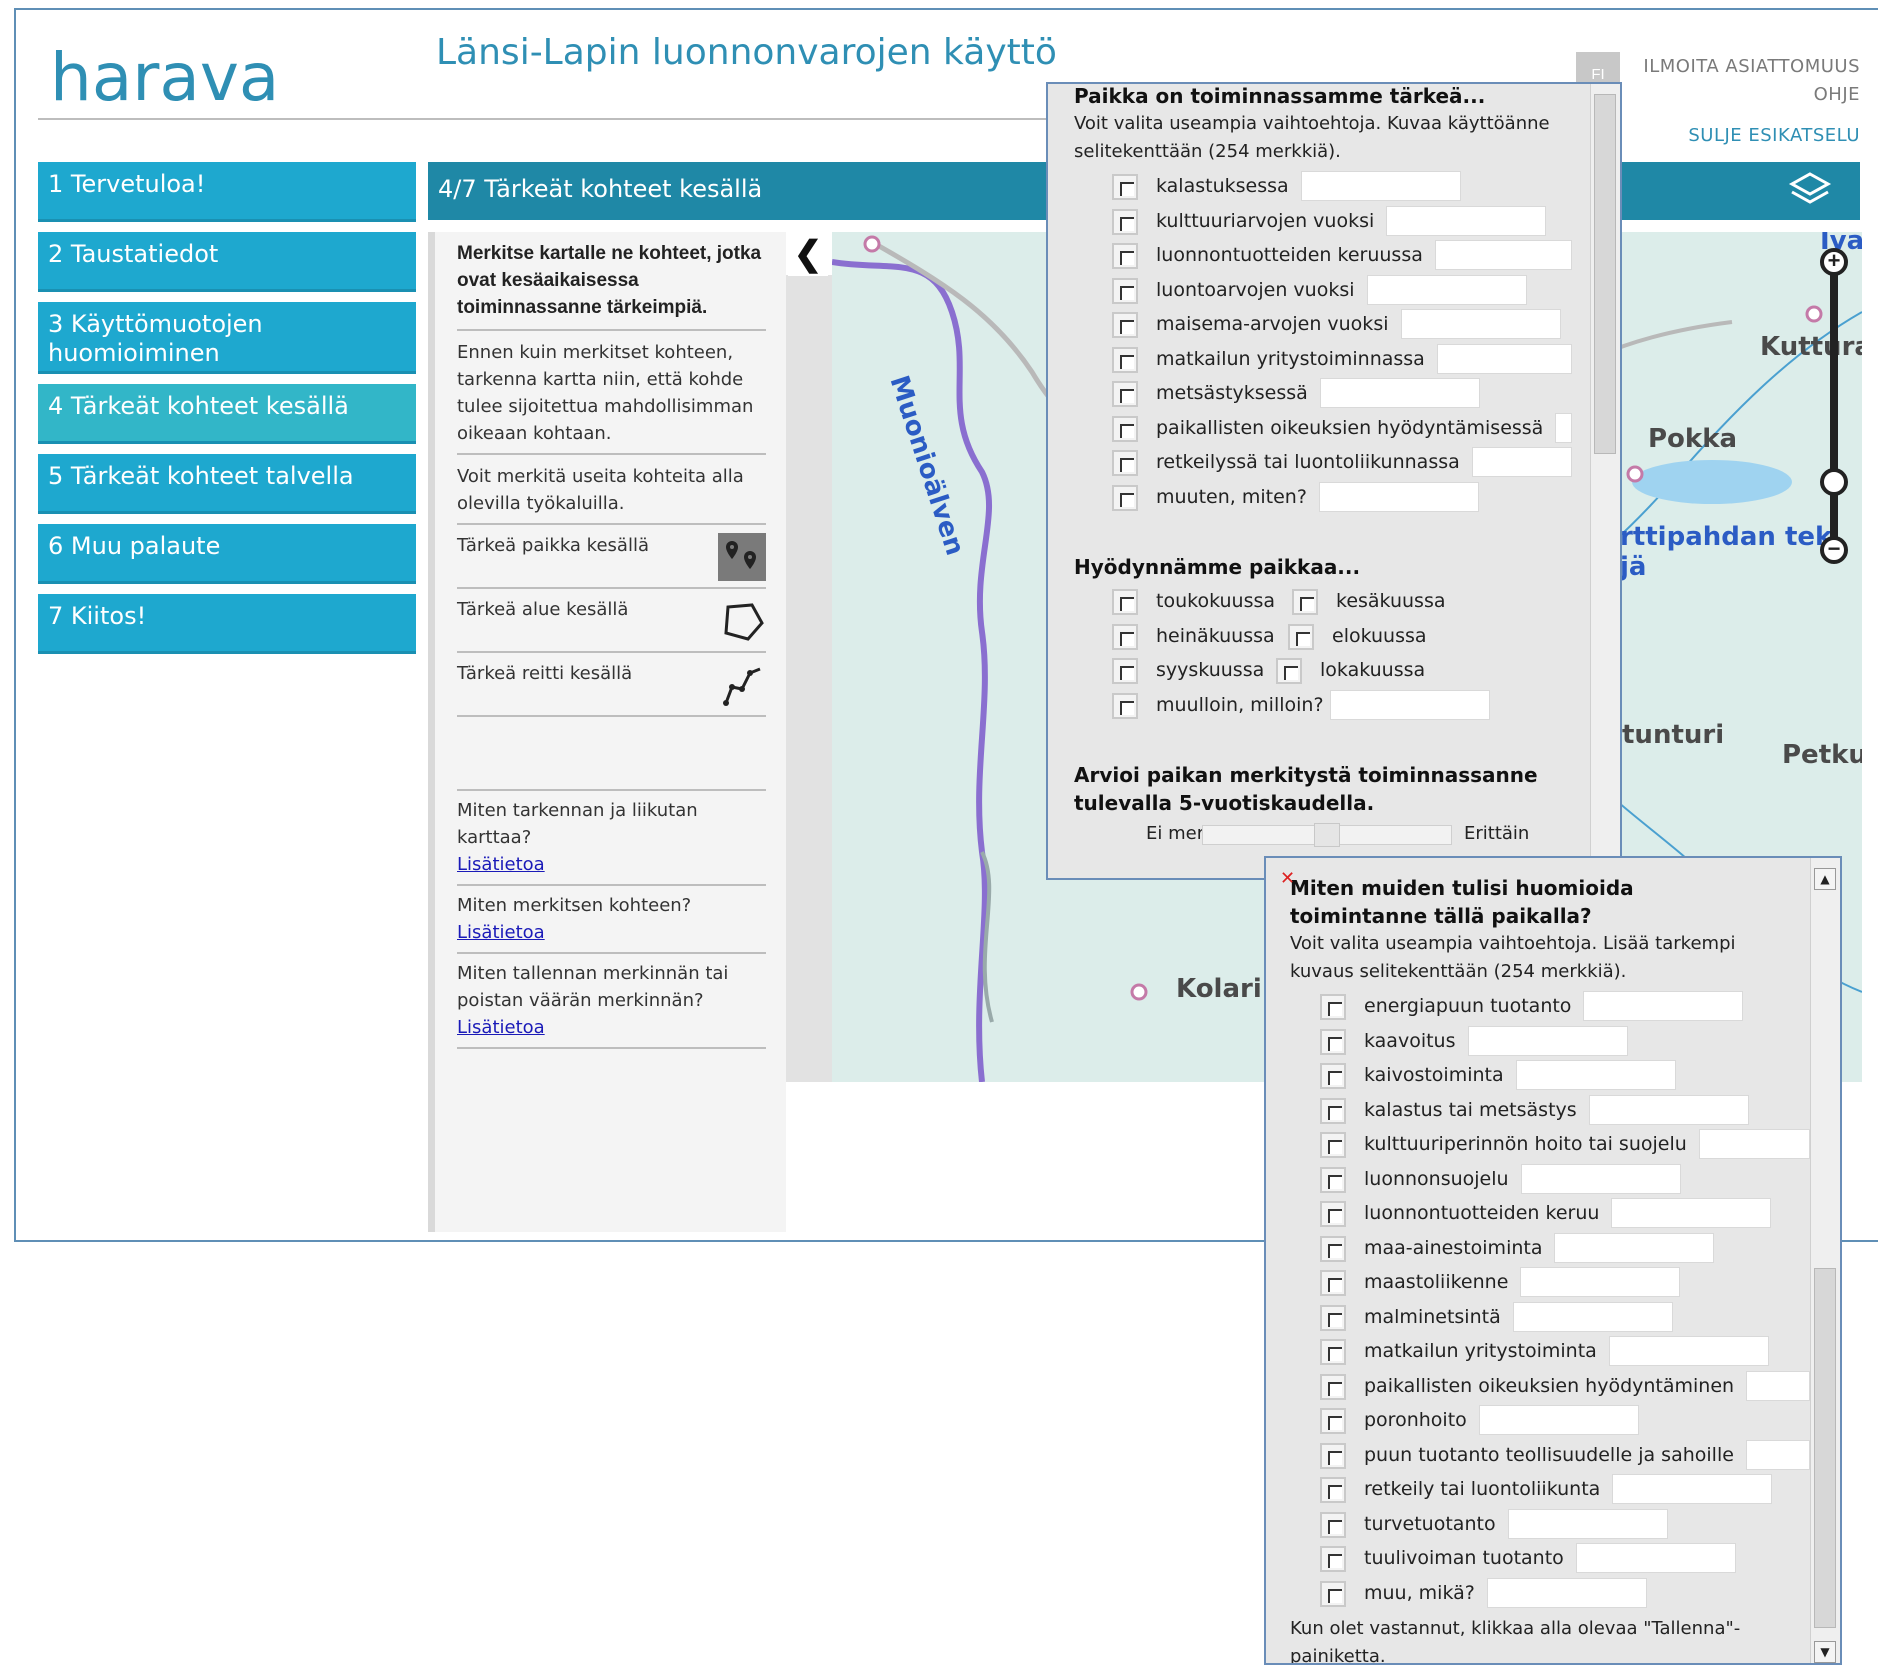 The image size is (1878, 1665). Describe the element at coordinates (611, 557) in the screenshot. I see `tool-point: Tärkeä paikka kesällä` at that location.